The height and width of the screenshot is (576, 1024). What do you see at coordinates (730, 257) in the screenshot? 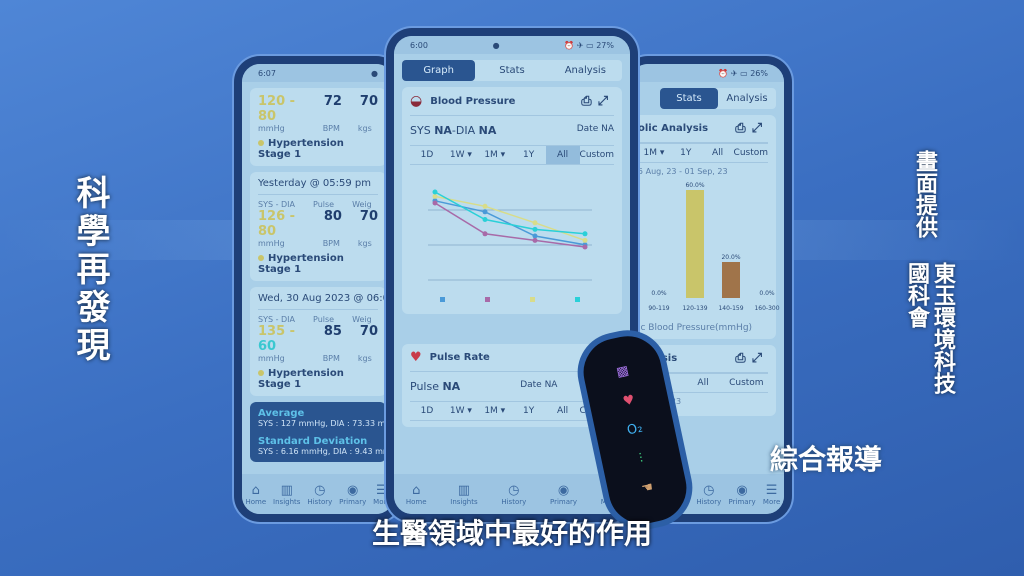
I see `bar-label: 20.0%` at bounding box center [730, 257].